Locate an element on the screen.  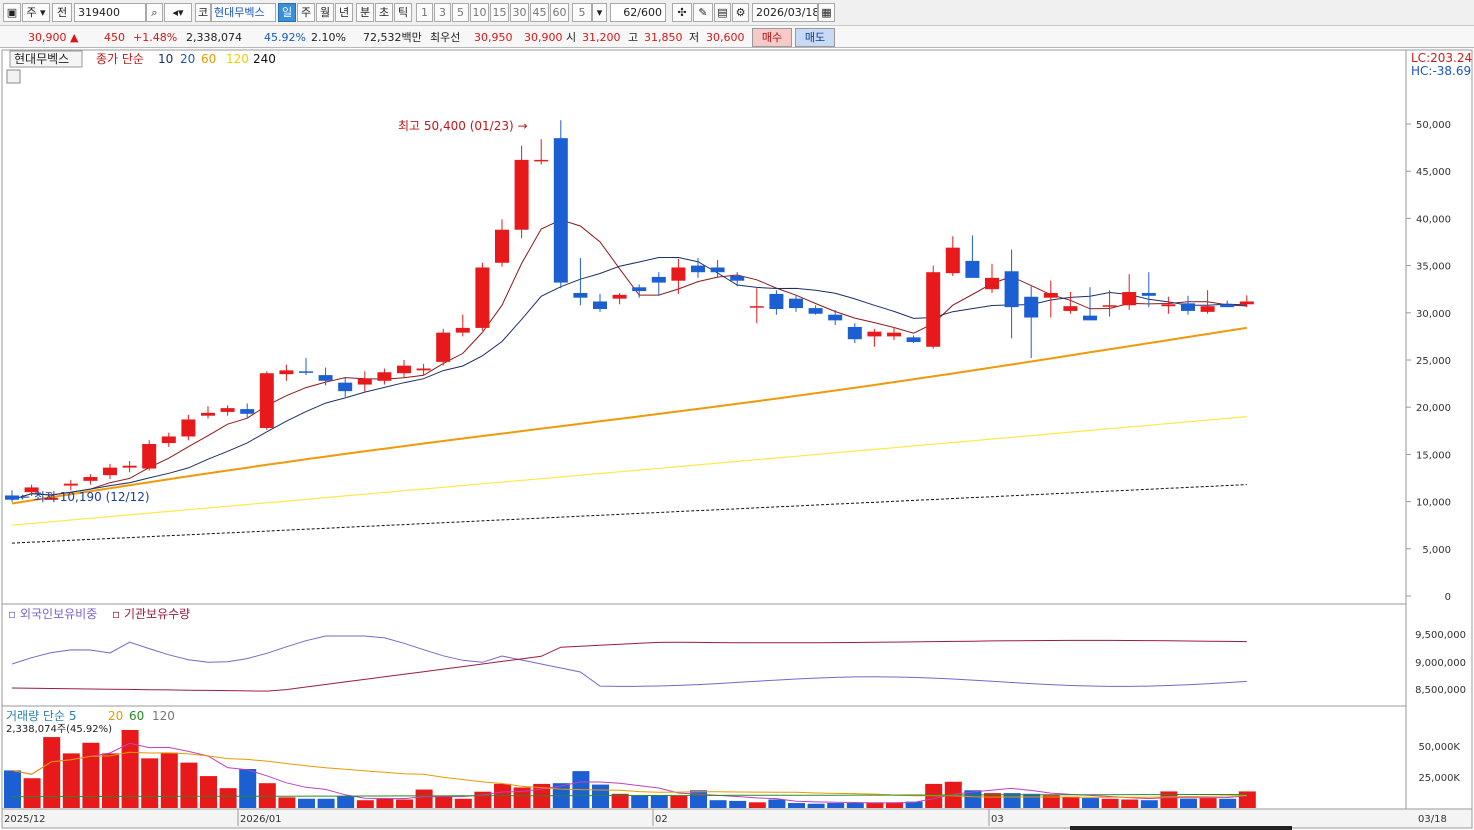
prefix-button: 전 is located at coordinates (62, 12).